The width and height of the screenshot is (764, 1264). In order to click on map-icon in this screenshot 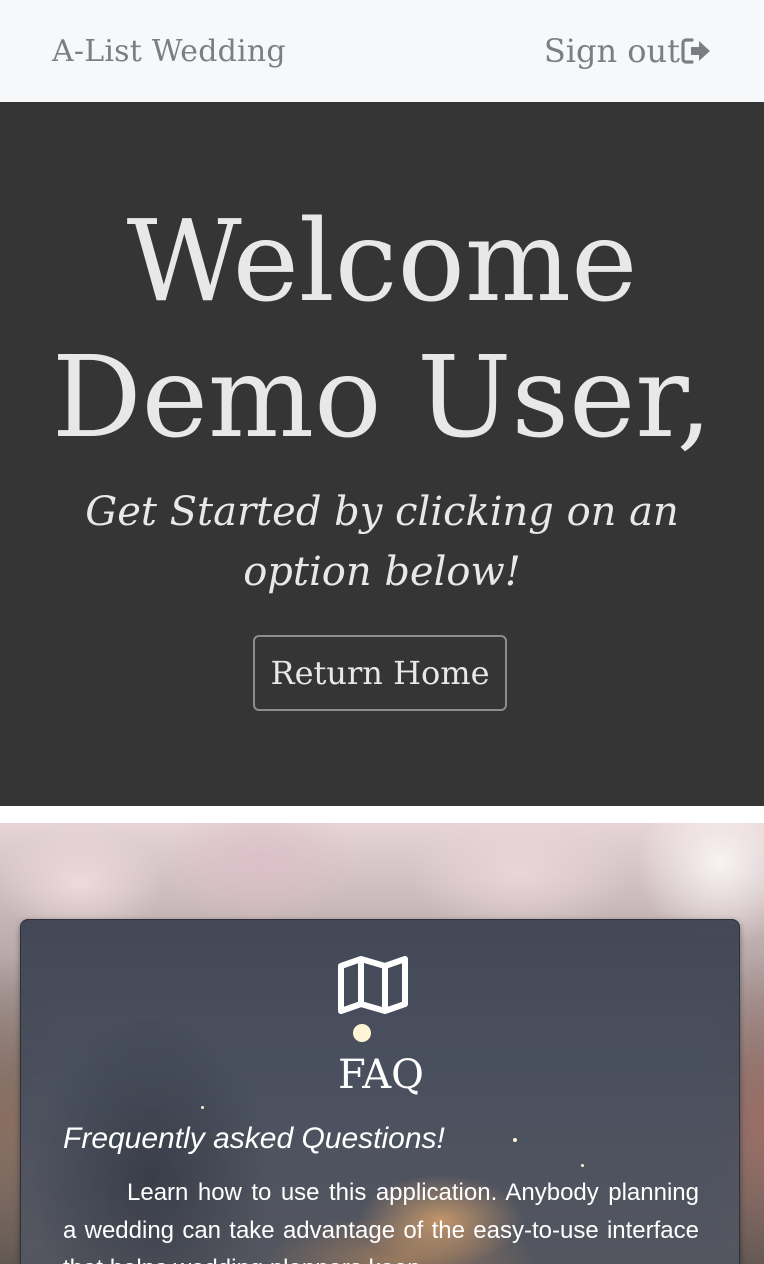, I will do `click(373, 985)`.